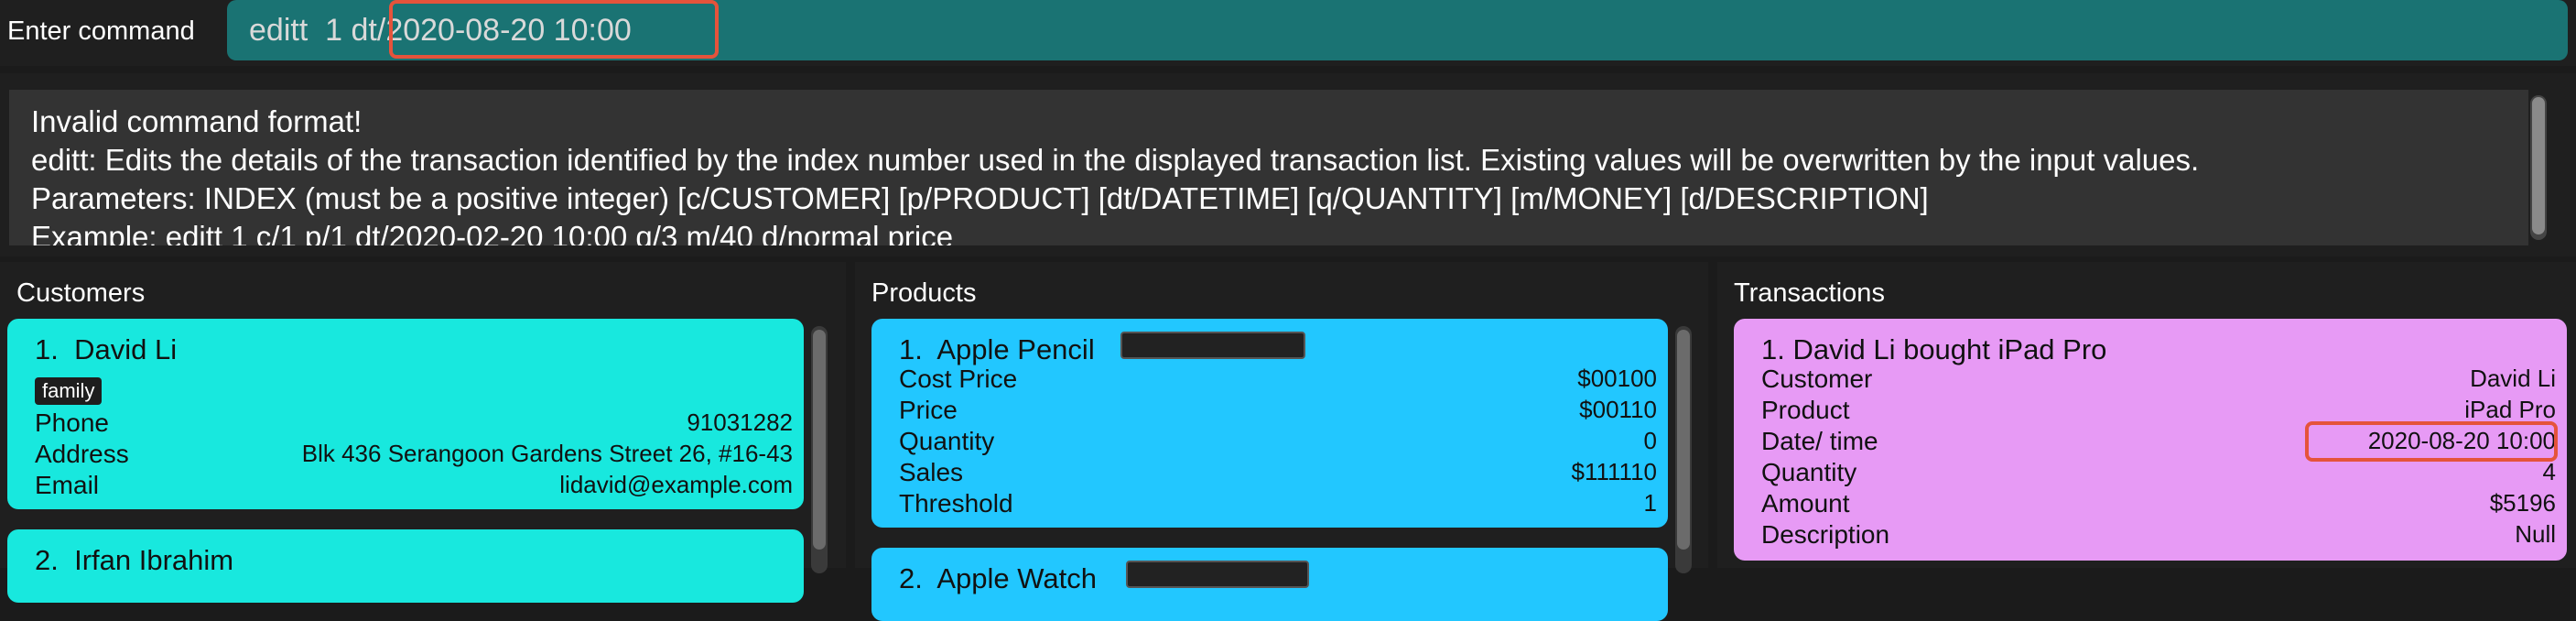 This screenshot has width=2576, height=621. Describe the element at coordinates (81, 293) in the screenshot. I see `customers-title: Customers` at that location.